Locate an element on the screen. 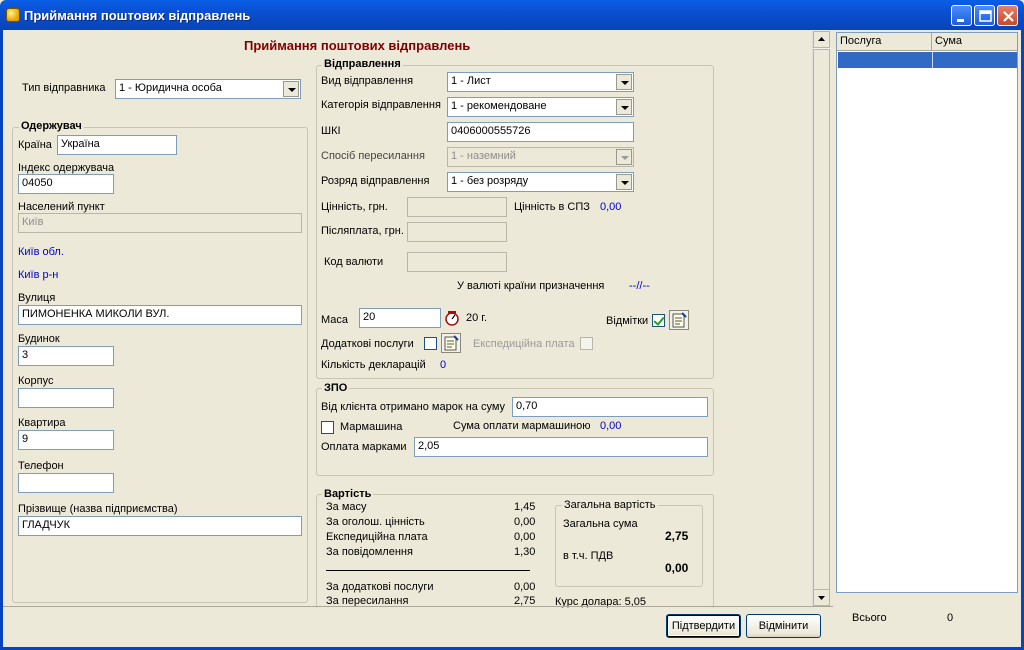 Image resolution: width=1024 pixels, height=650 pixels. close-button is located at coordinates (1007, 15).